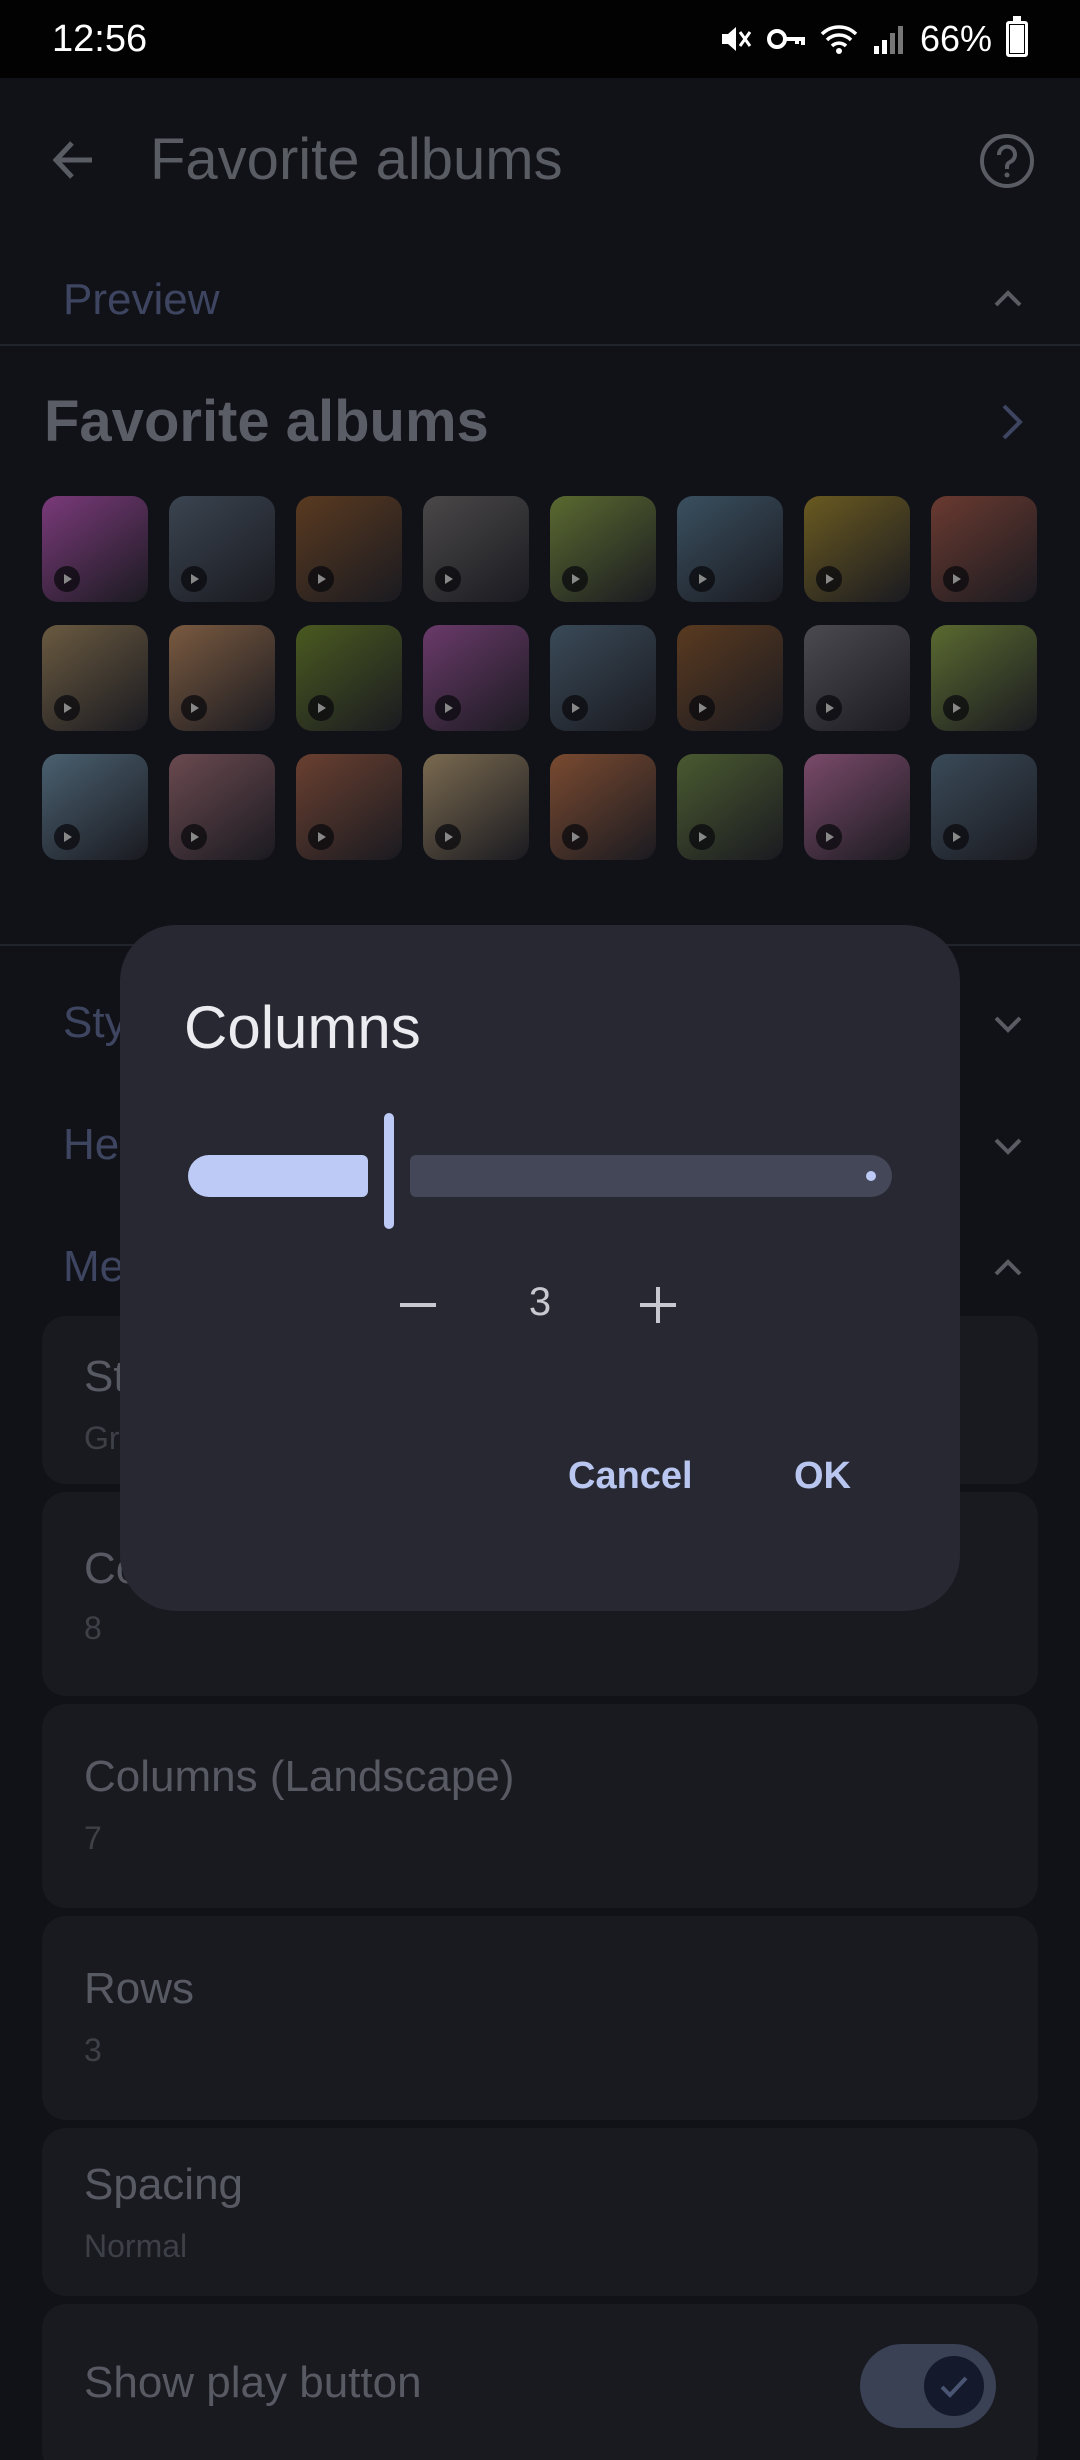  I want to click on slider-inactive-track, so click(651, 1176).